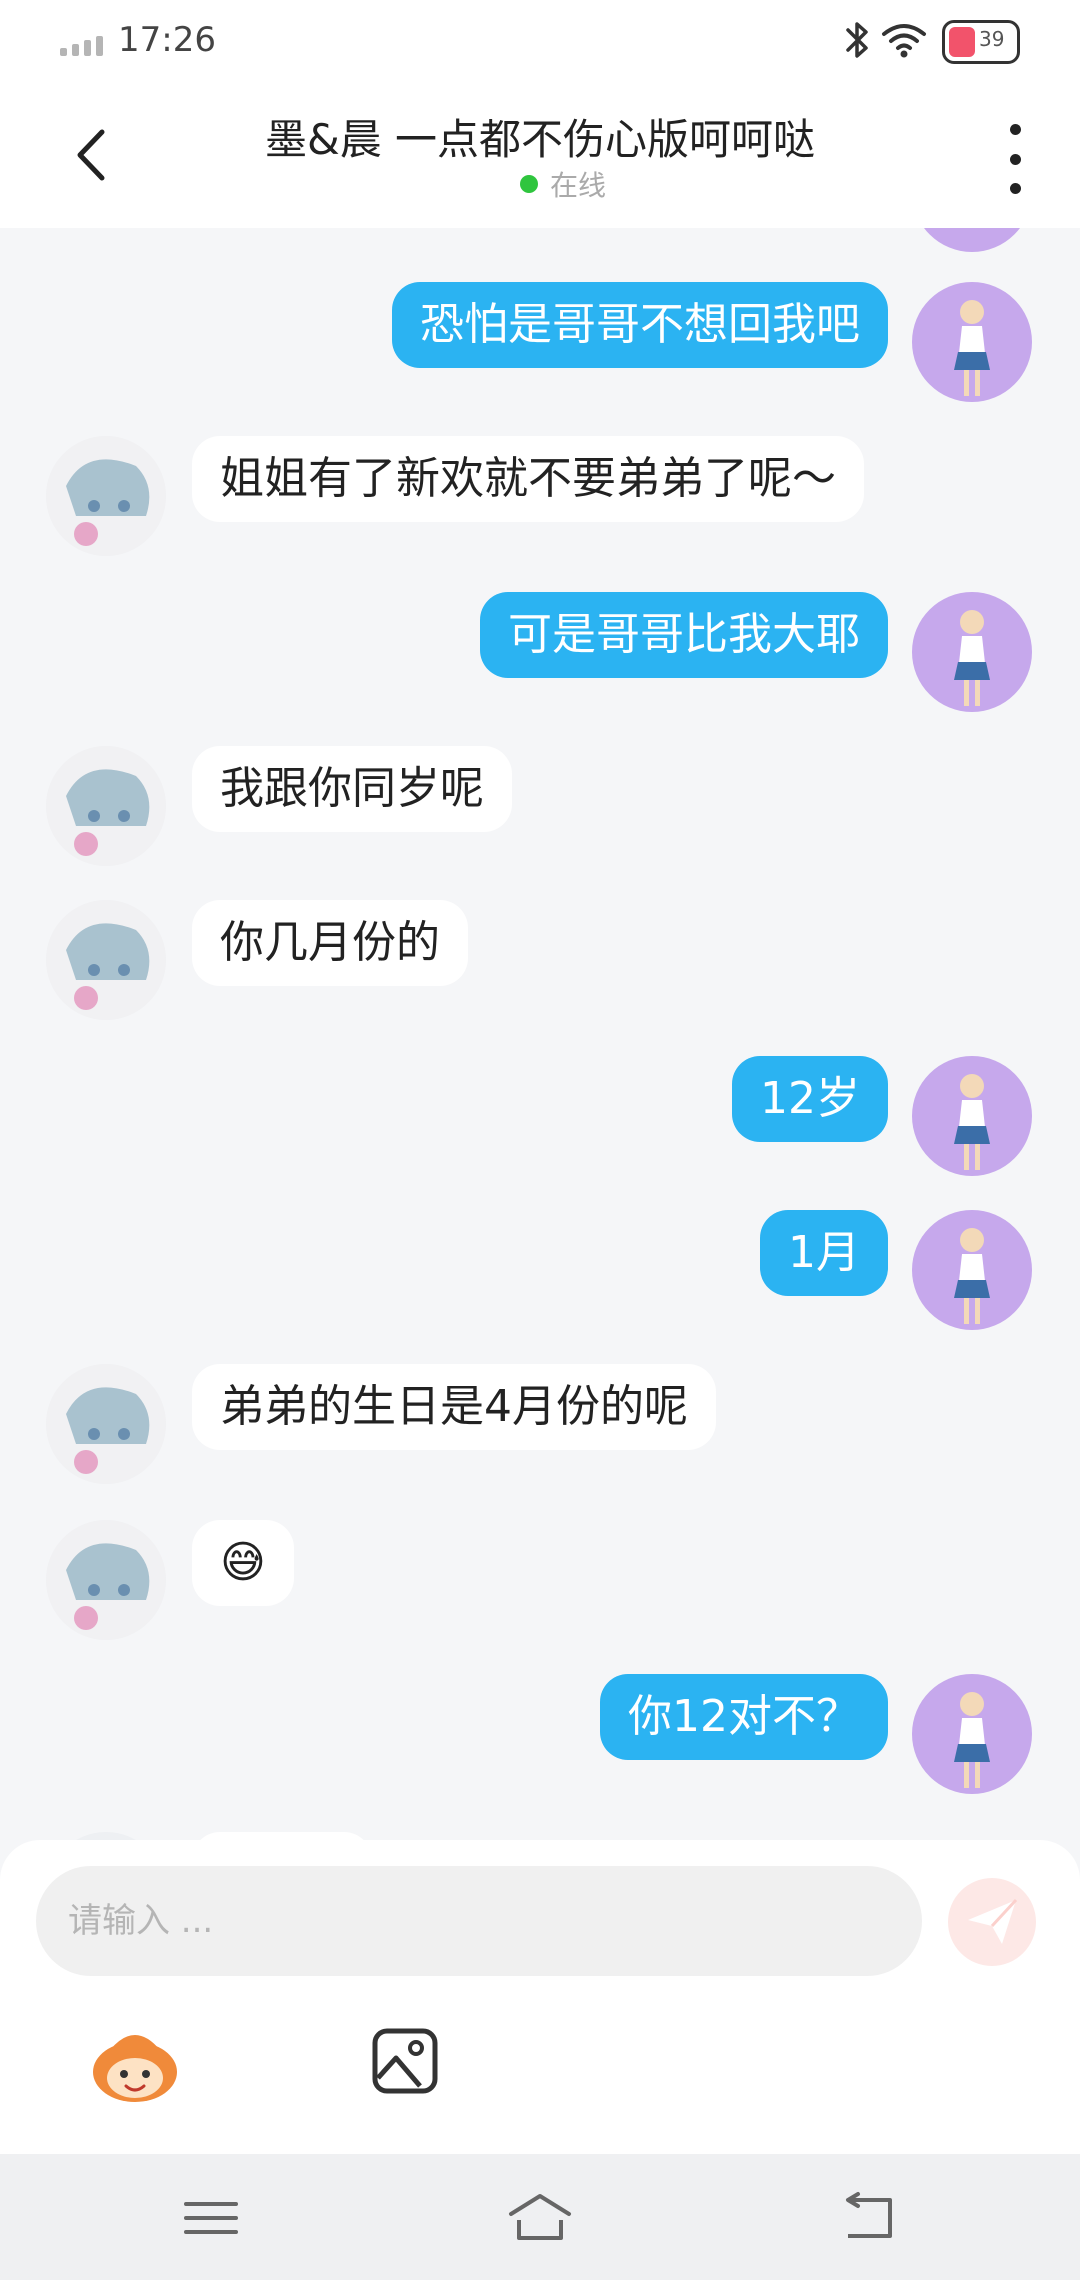 This screenshot has height=2280, width=1080. I want to click on message-bubble-received: 😅, so click(243, 1563).